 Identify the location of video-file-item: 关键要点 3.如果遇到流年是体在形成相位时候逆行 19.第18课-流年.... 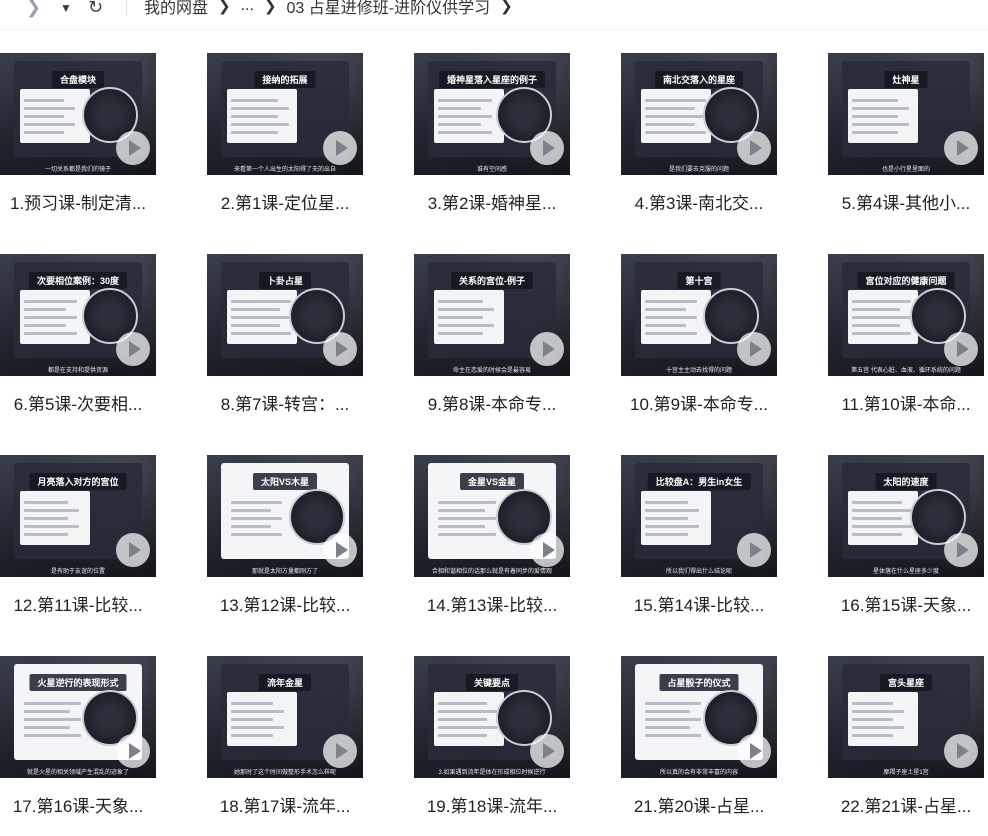
(492, 746).